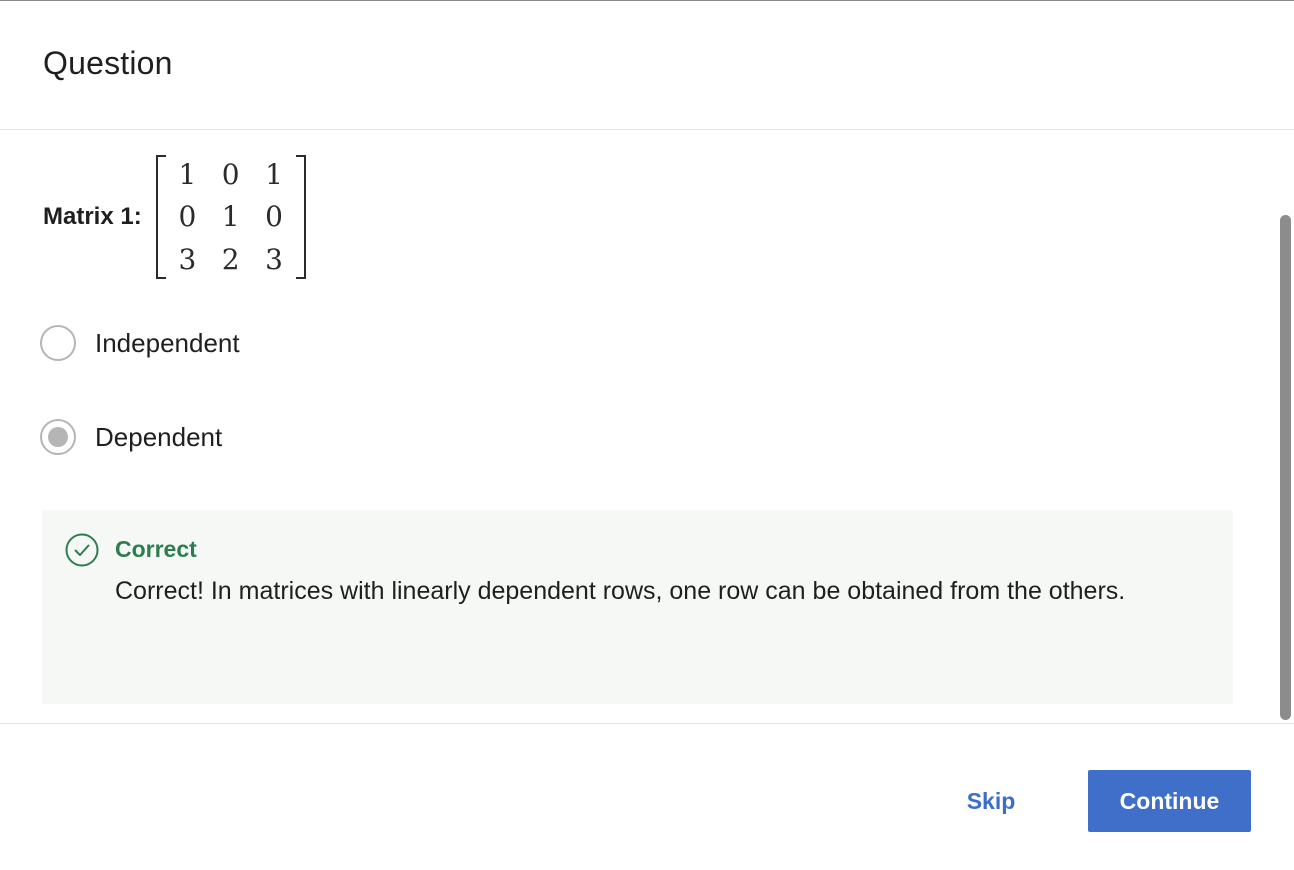 The width and height of the screenshot is (1294, 870). Describe the element at coordinates (92, 216) in the screenshot. I see `matrix-label: Matrix 1:` at that location.